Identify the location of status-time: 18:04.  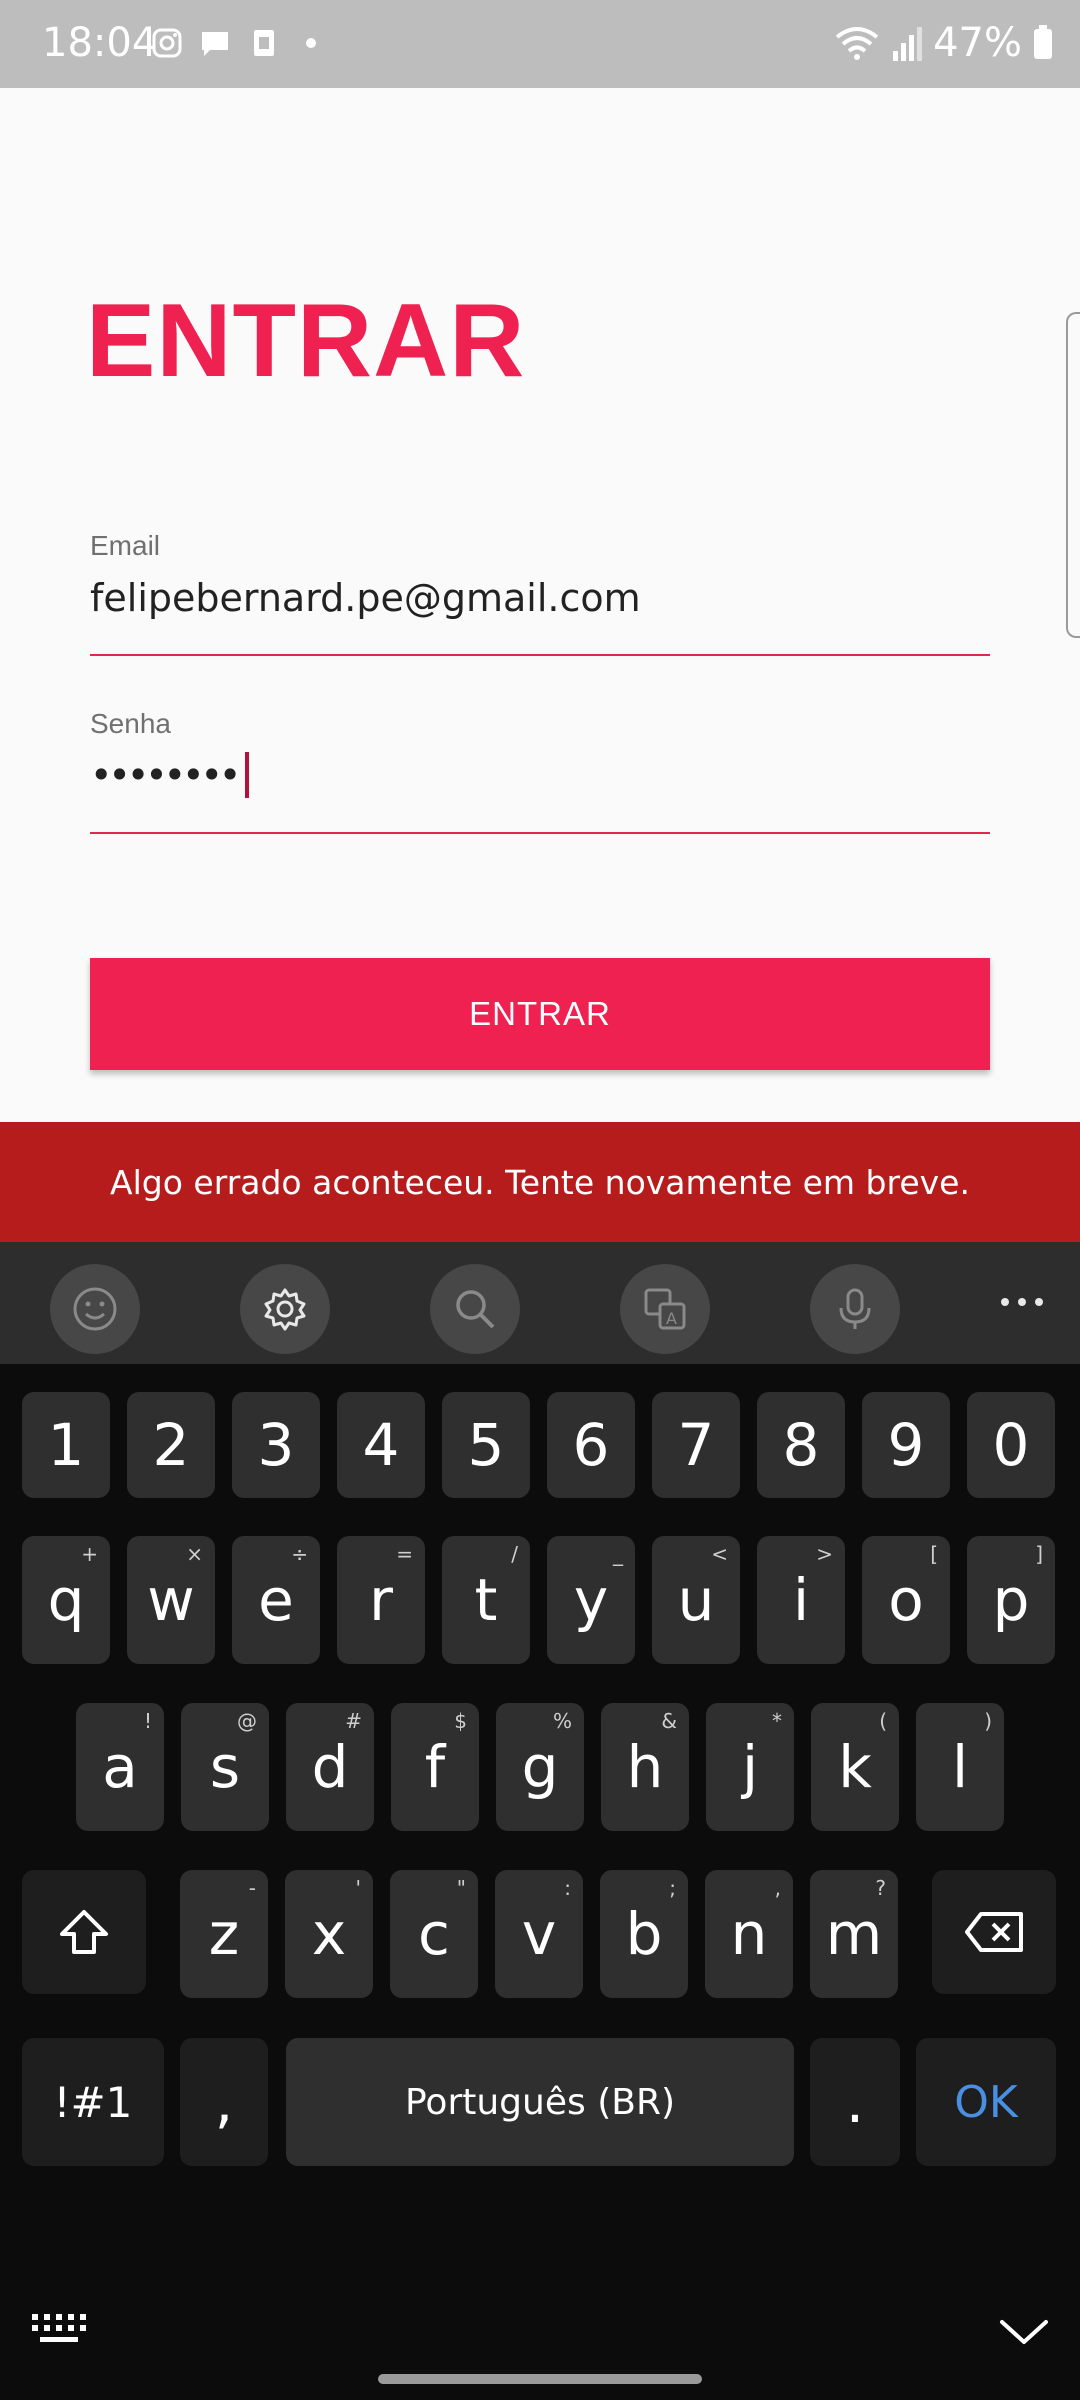
(100, 43).